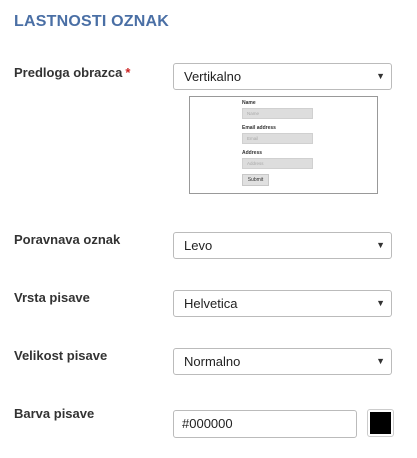  What do you see at coordinates (265, 424) in the screenshot?
I see `font-color-input: #000000` at bounding box center [265, 424].